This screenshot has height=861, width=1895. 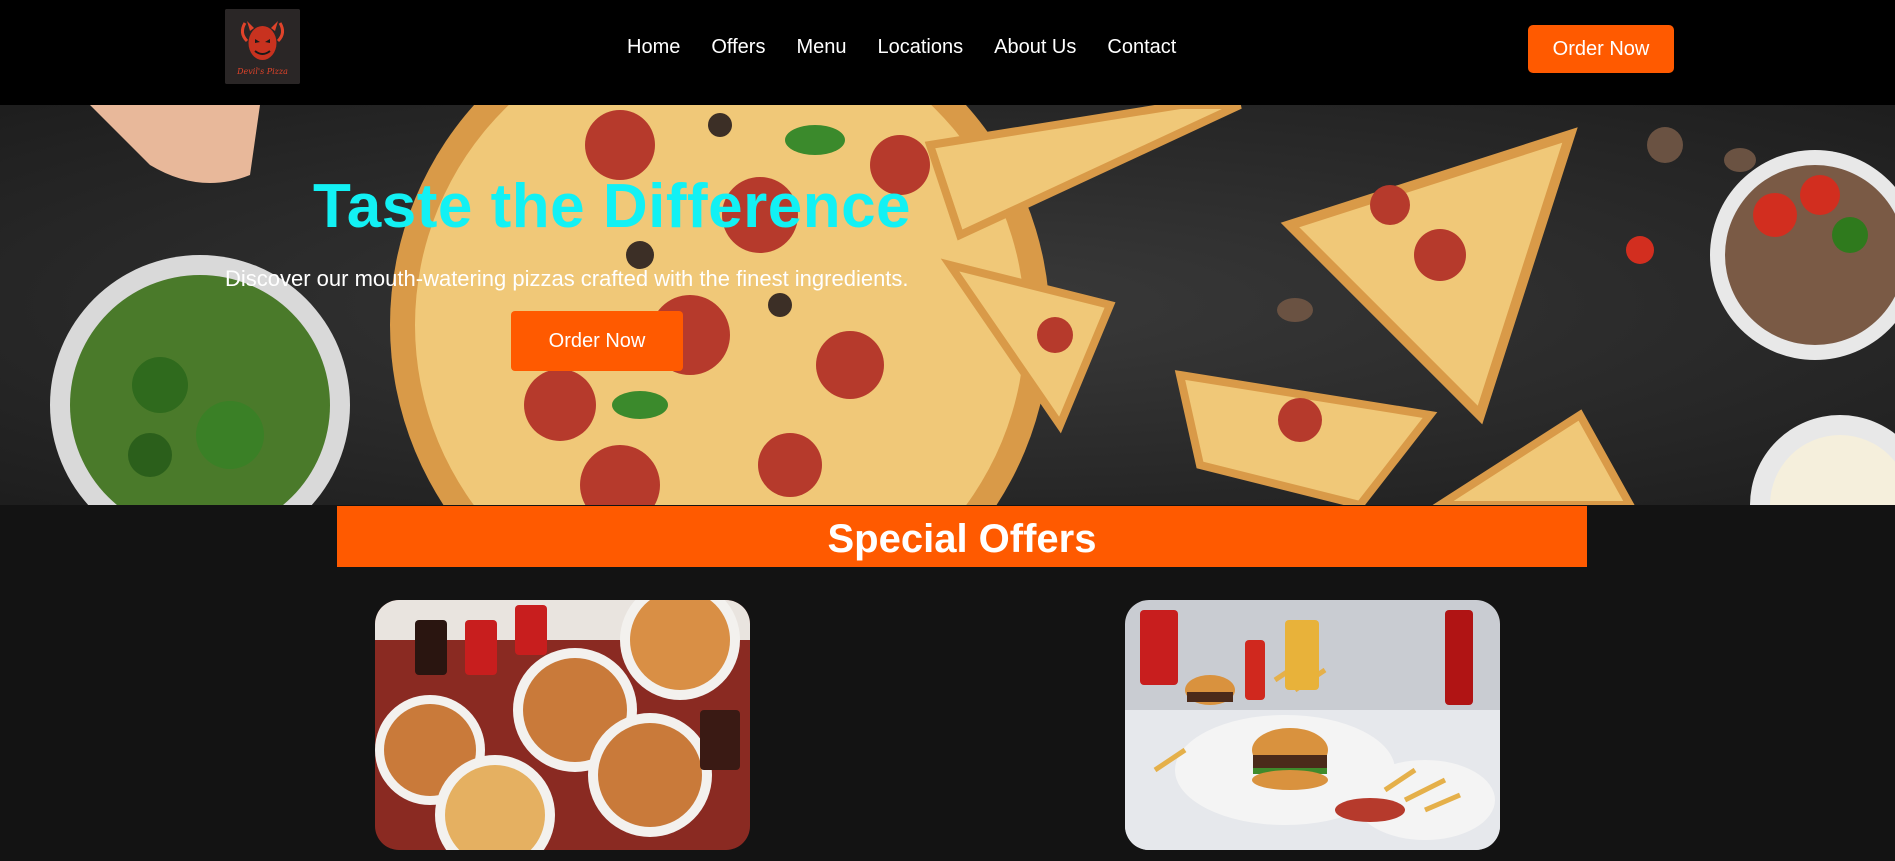 I want to click on offer-card-burger-combo, so click(x=1312, y=725).